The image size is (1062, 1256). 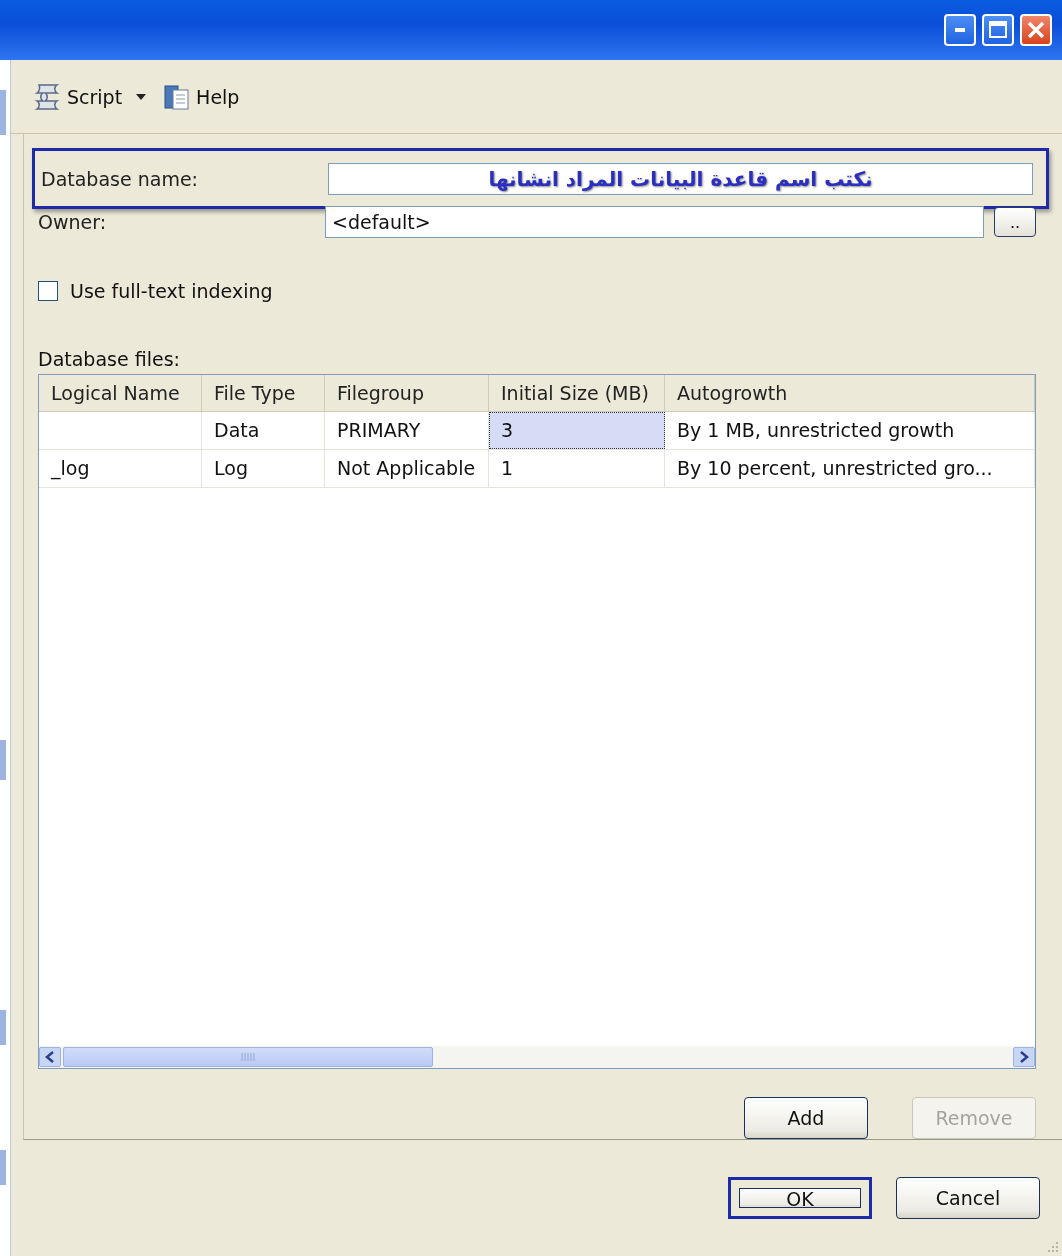 I want to click on column-header: File Type, so click(x=263, y=392).